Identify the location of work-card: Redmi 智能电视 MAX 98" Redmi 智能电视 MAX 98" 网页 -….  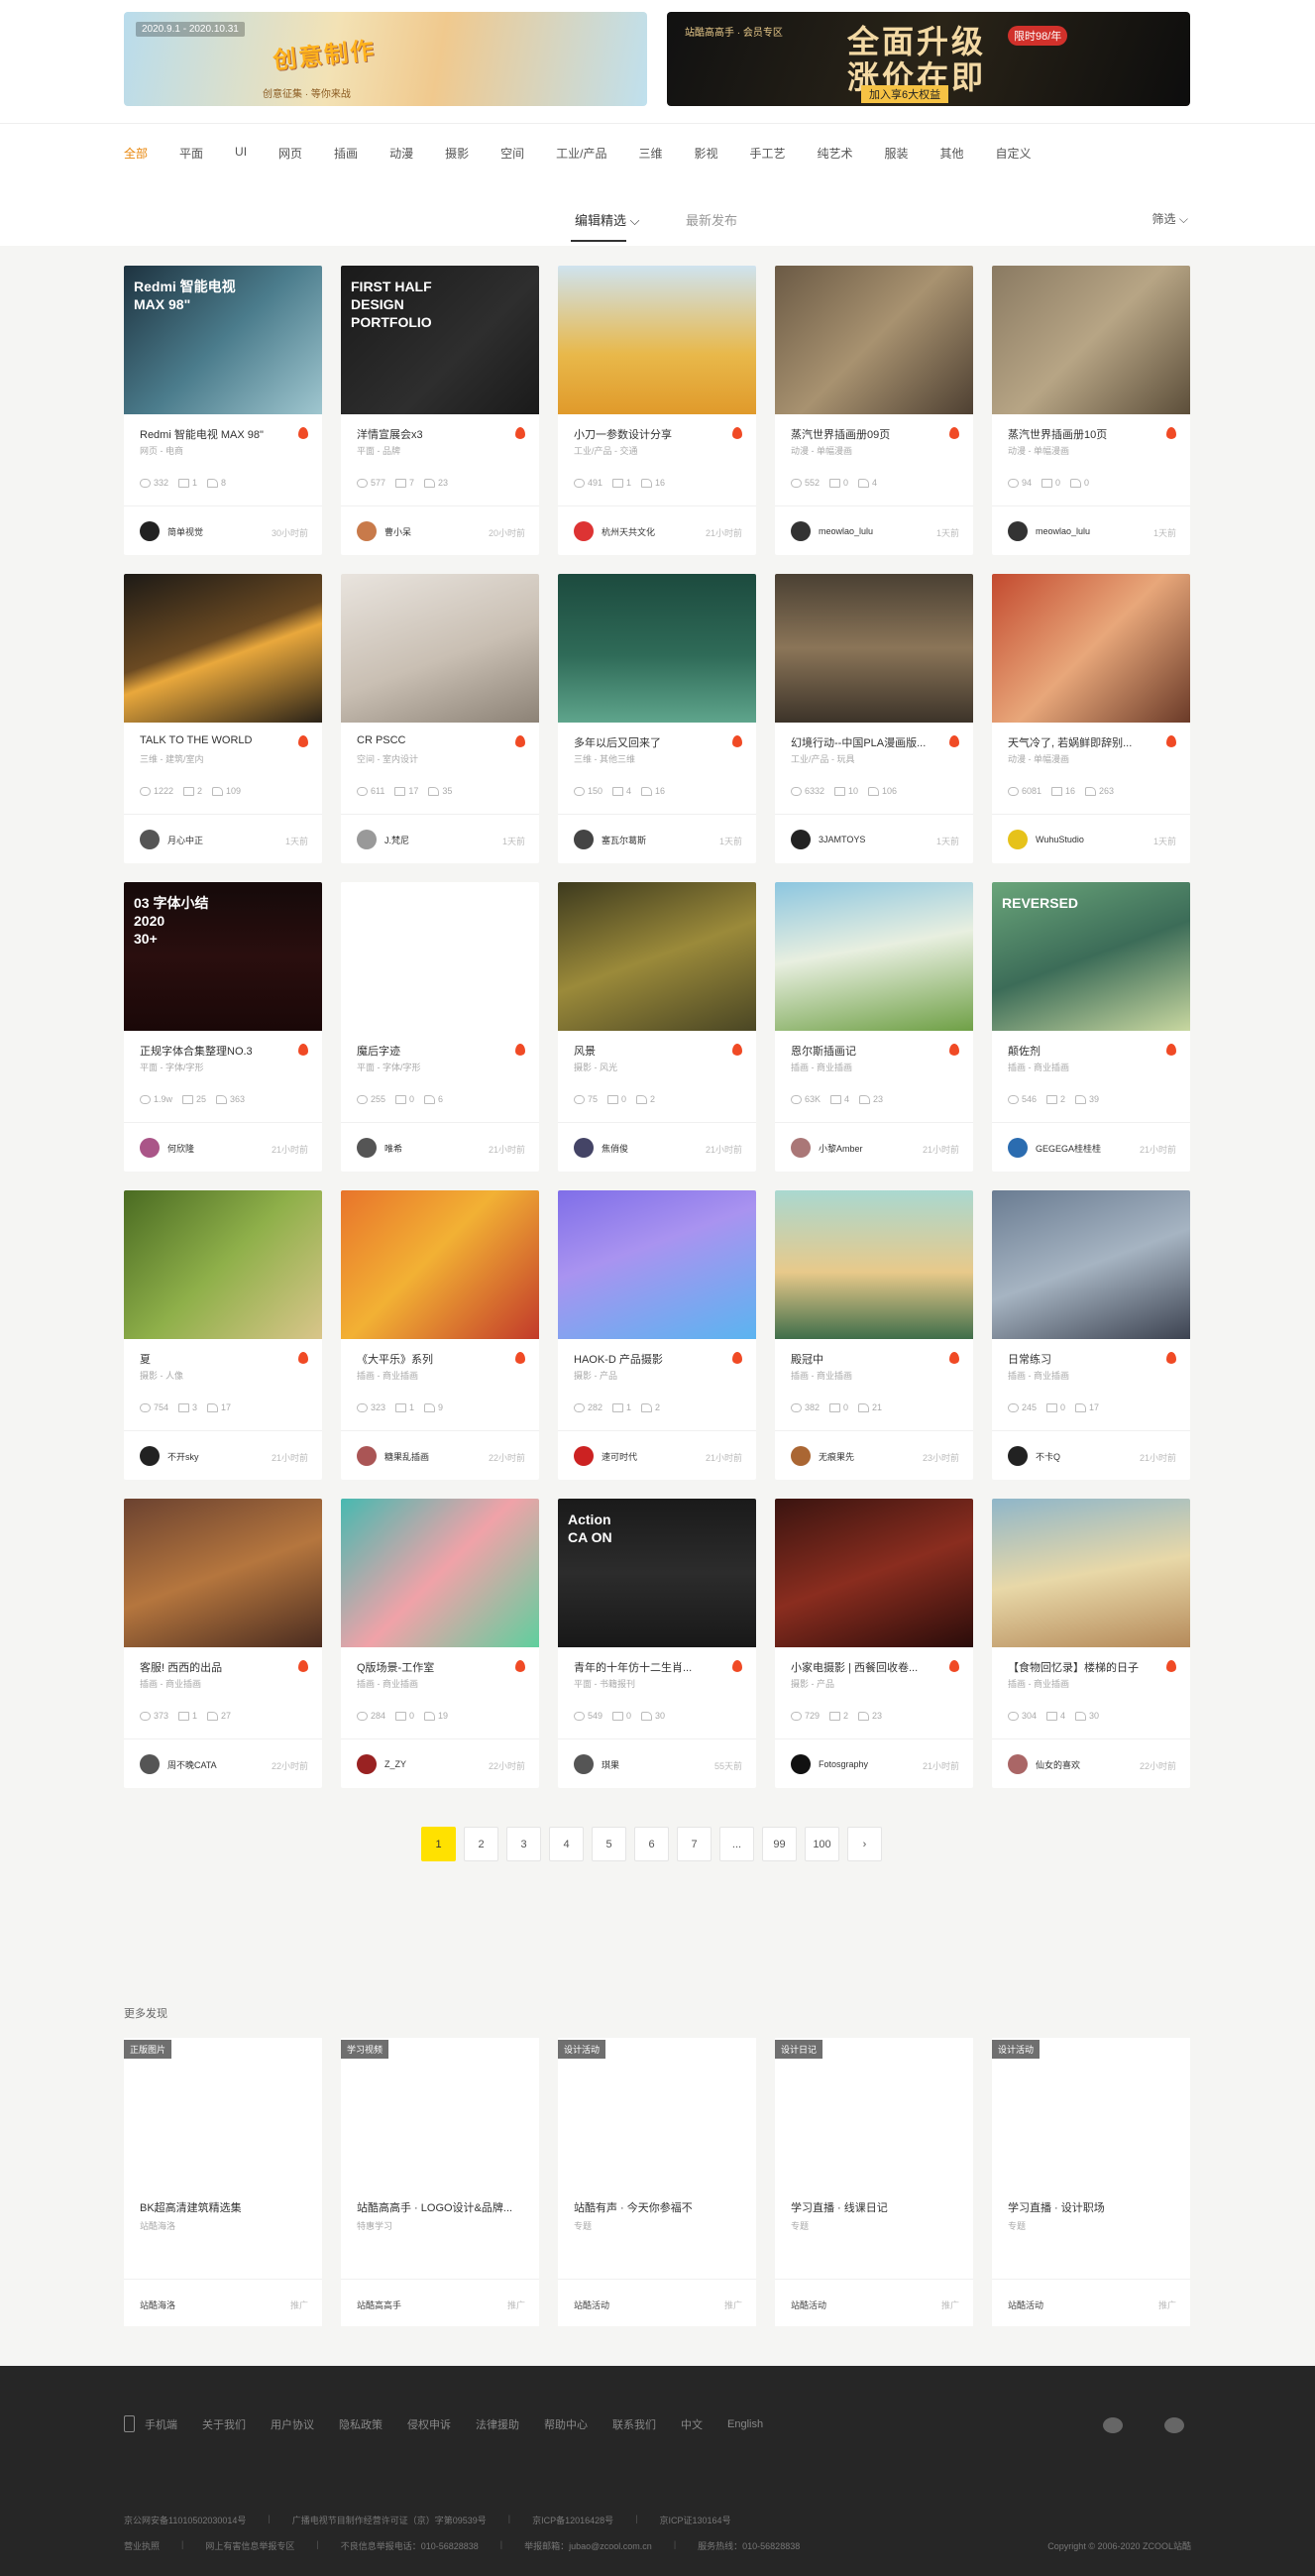
(223, 410).